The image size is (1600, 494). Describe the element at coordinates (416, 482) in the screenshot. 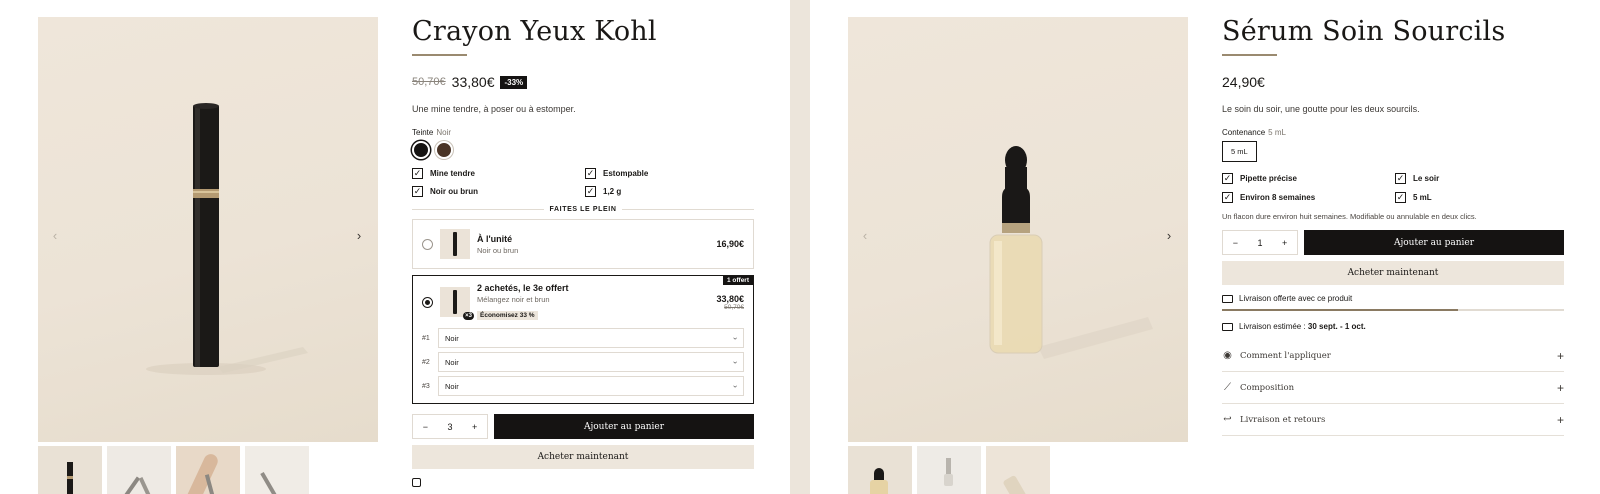

I see `checkbox-icon` at that location.